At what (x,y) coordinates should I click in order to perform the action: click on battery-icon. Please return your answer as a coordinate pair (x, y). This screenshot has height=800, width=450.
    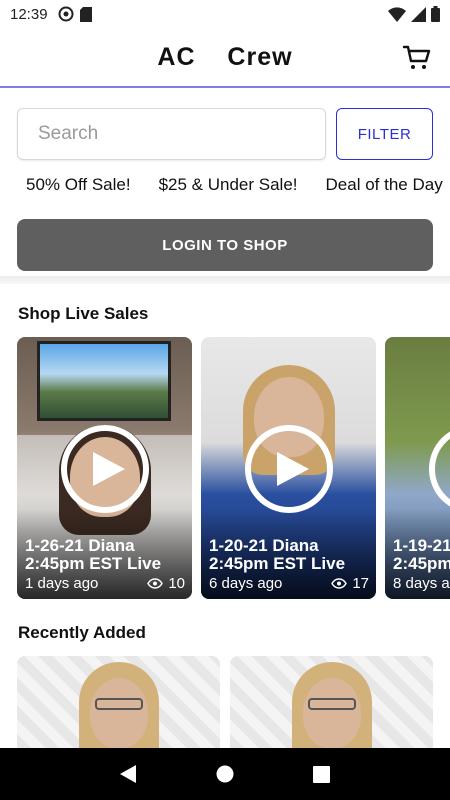
    Looking at the image, I should click on (435, 14).